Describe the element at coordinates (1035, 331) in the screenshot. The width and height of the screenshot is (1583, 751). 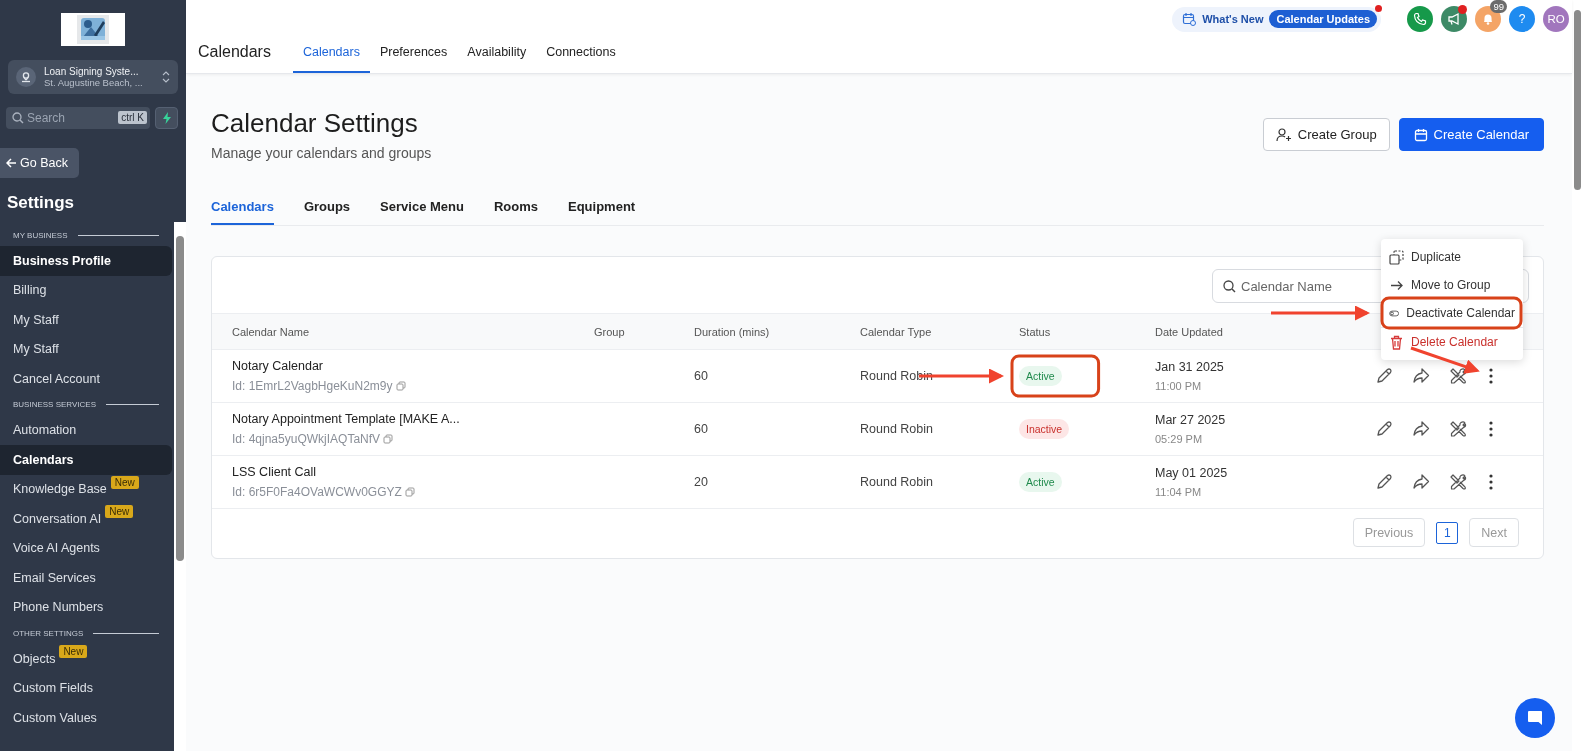
I see `column-header: Status` at that location.